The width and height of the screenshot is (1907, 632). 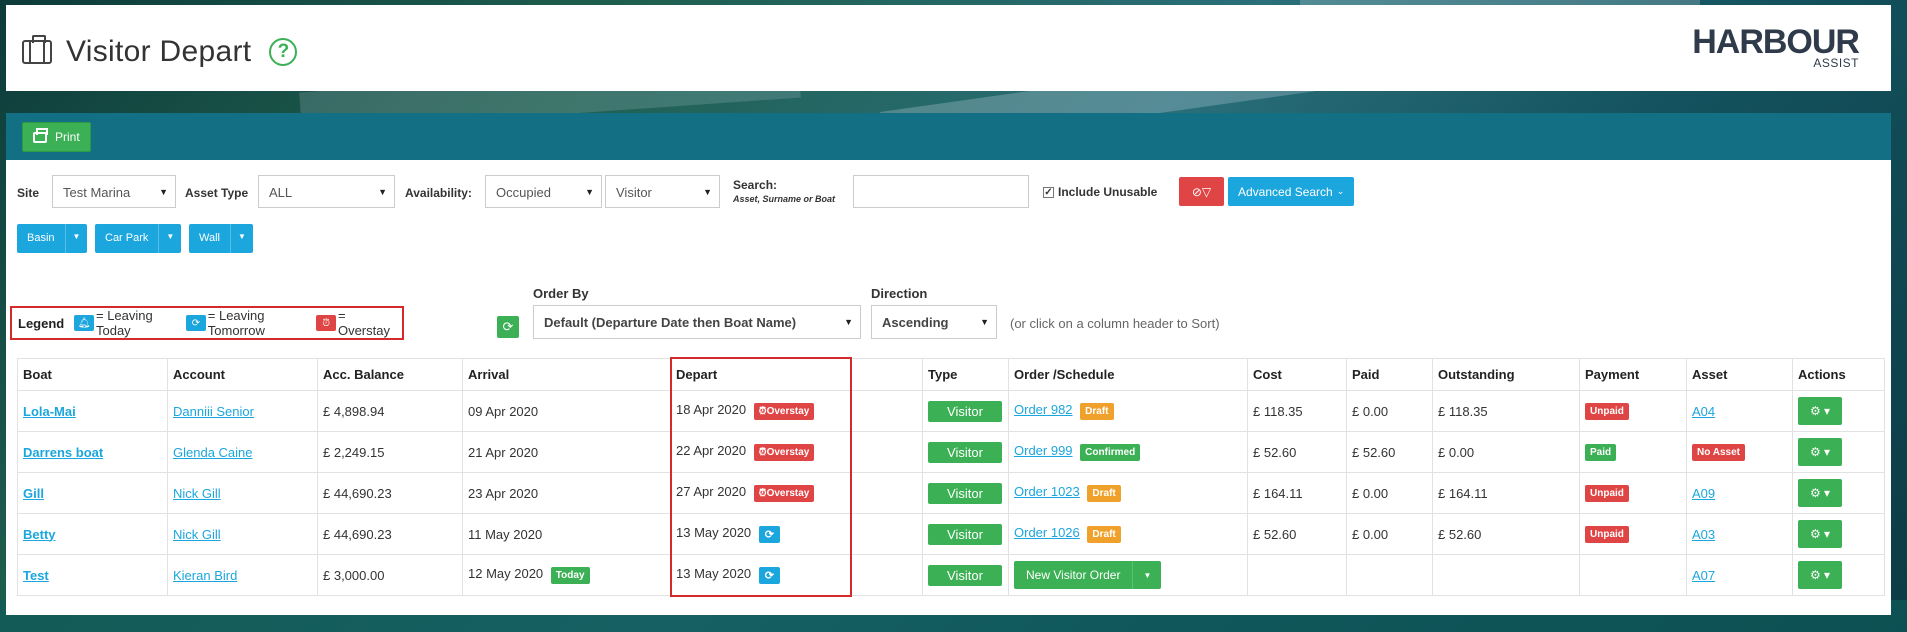 What do you see at coordinates (1108, 192) in the screenshot?
I see `include-unusable-label: Include Unusable` at bounding box center [1108, 192].